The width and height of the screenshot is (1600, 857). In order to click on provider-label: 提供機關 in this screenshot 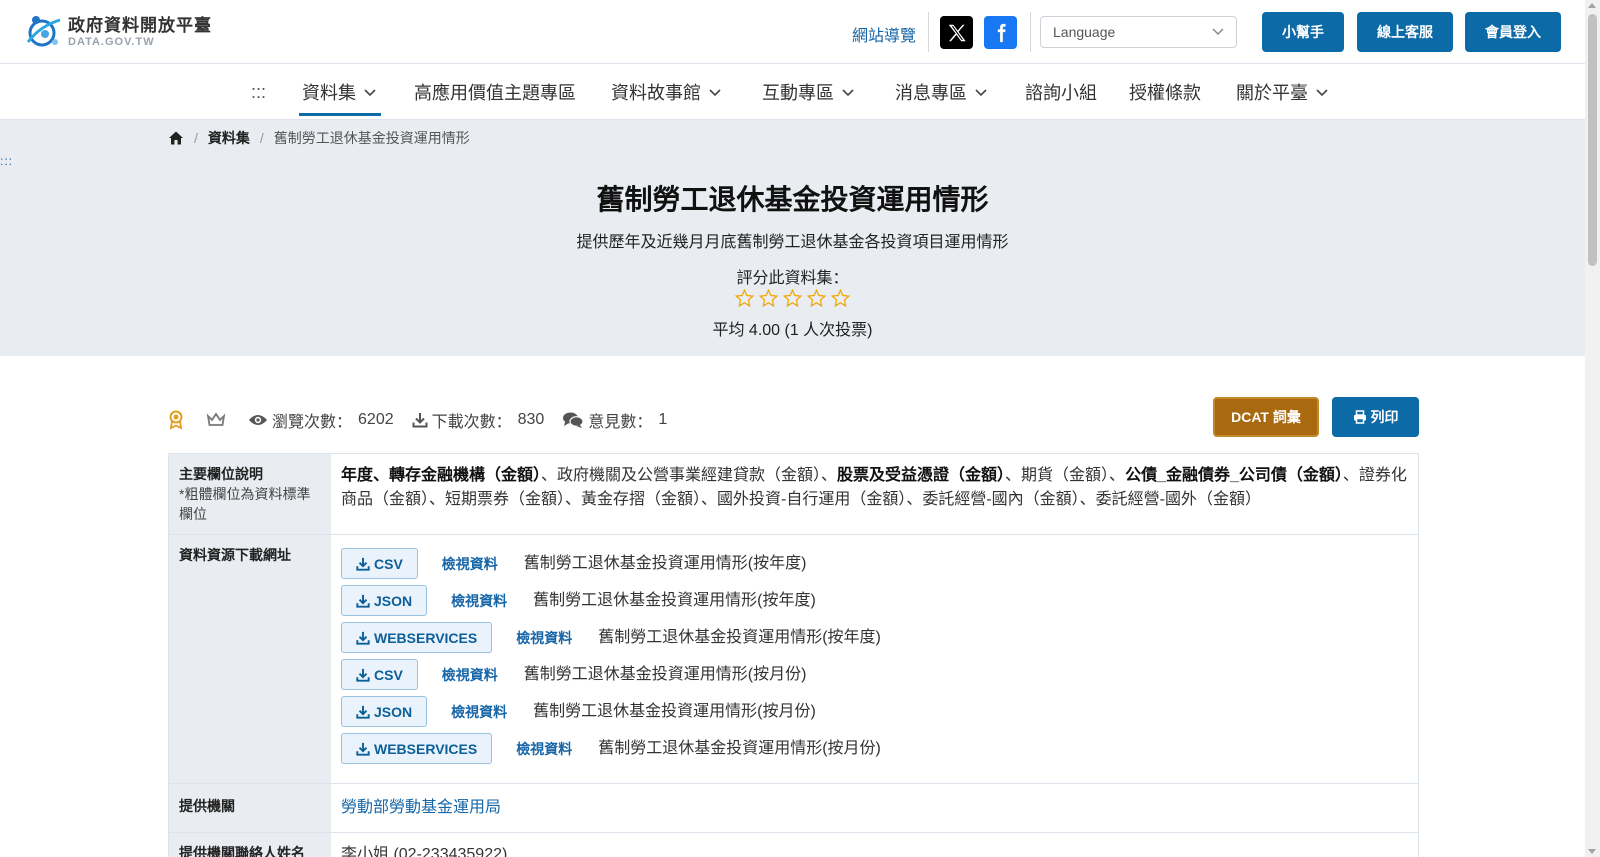, I will do `click(250, 808)`.